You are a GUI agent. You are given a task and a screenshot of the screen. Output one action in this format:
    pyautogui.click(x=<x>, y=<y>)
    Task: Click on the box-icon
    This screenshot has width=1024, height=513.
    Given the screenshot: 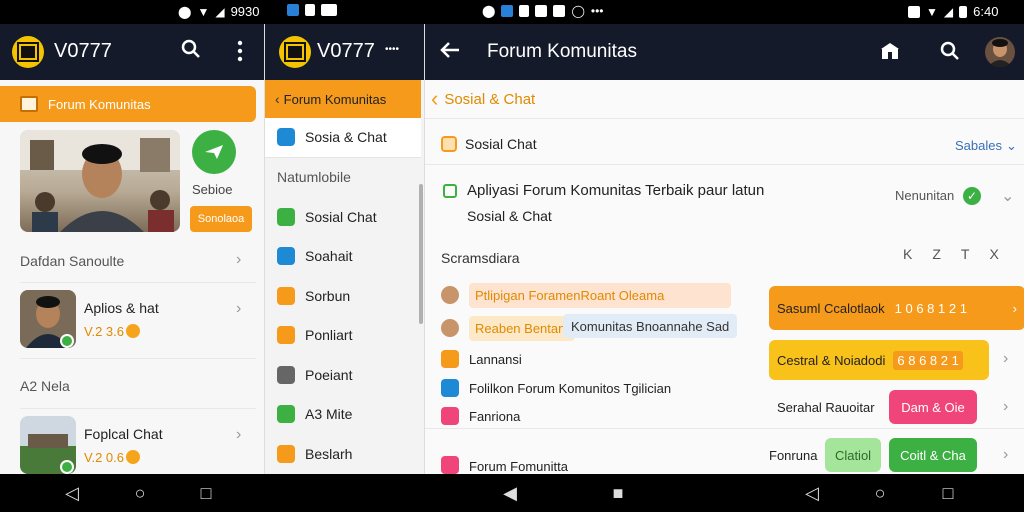 What is the action you would take?
    pyautogui.click(x=559, y=11)
    